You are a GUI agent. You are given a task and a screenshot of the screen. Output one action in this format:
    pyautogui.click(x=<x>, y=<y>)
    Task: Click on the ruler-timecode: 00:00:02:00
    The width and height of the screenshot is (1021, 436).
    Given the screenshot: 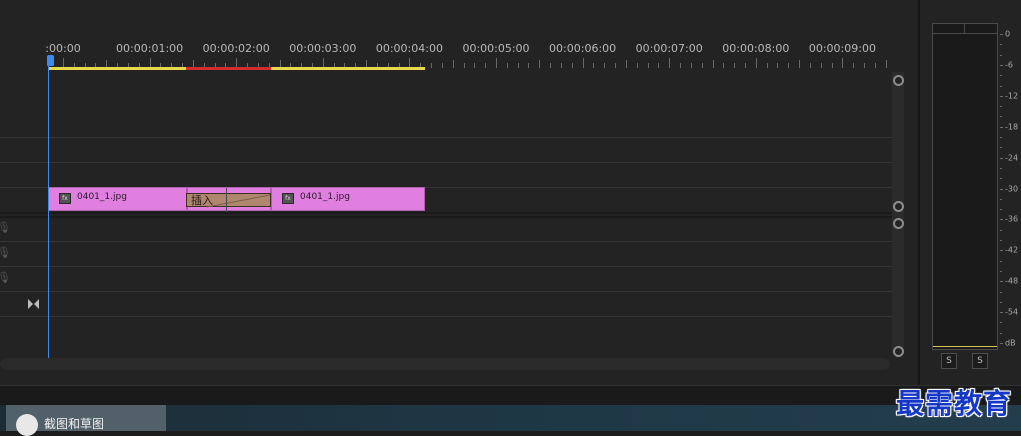 What is the action you would take?
    pyautogui.click(x=236, y=48)
    